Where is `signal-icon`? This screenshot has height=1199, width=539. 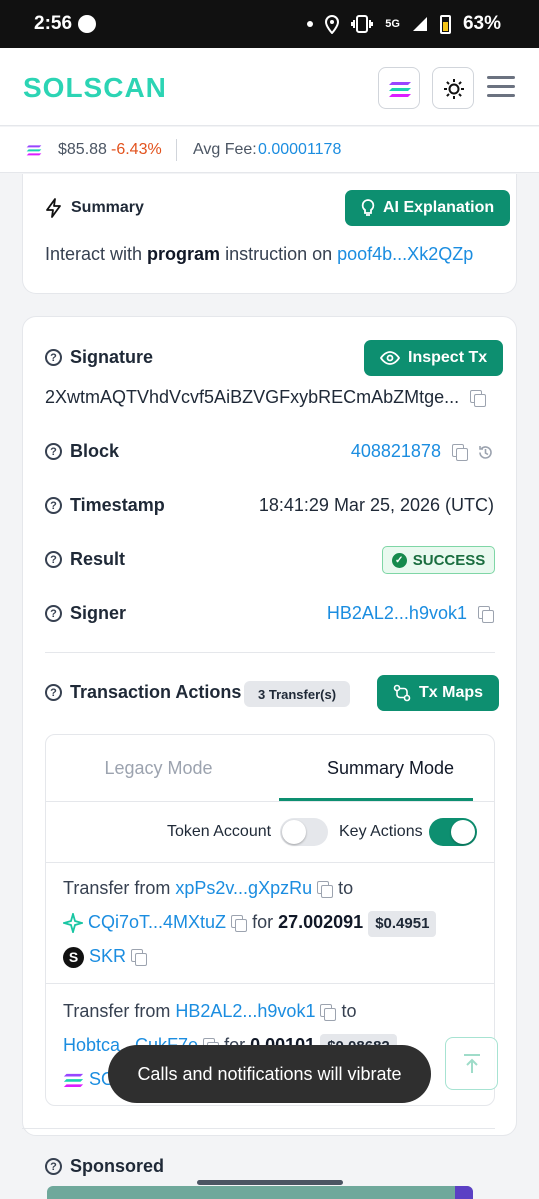
signal-icon is located at coordinates (419, 24).